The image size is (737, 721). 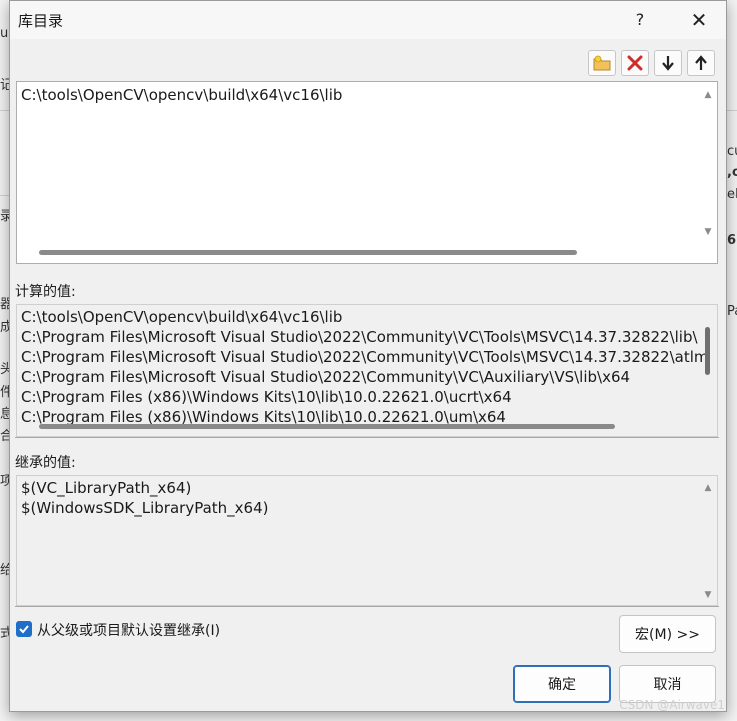 I want to click on inherited-values-label: 继承的值:, so click(x=45, y=463).